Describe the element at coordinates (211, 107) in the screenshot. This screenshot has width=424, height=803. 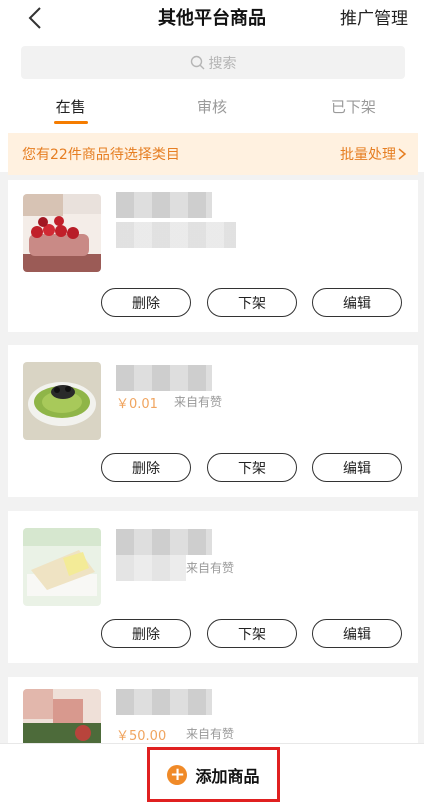
I see `tab-label: 审核` at that location.